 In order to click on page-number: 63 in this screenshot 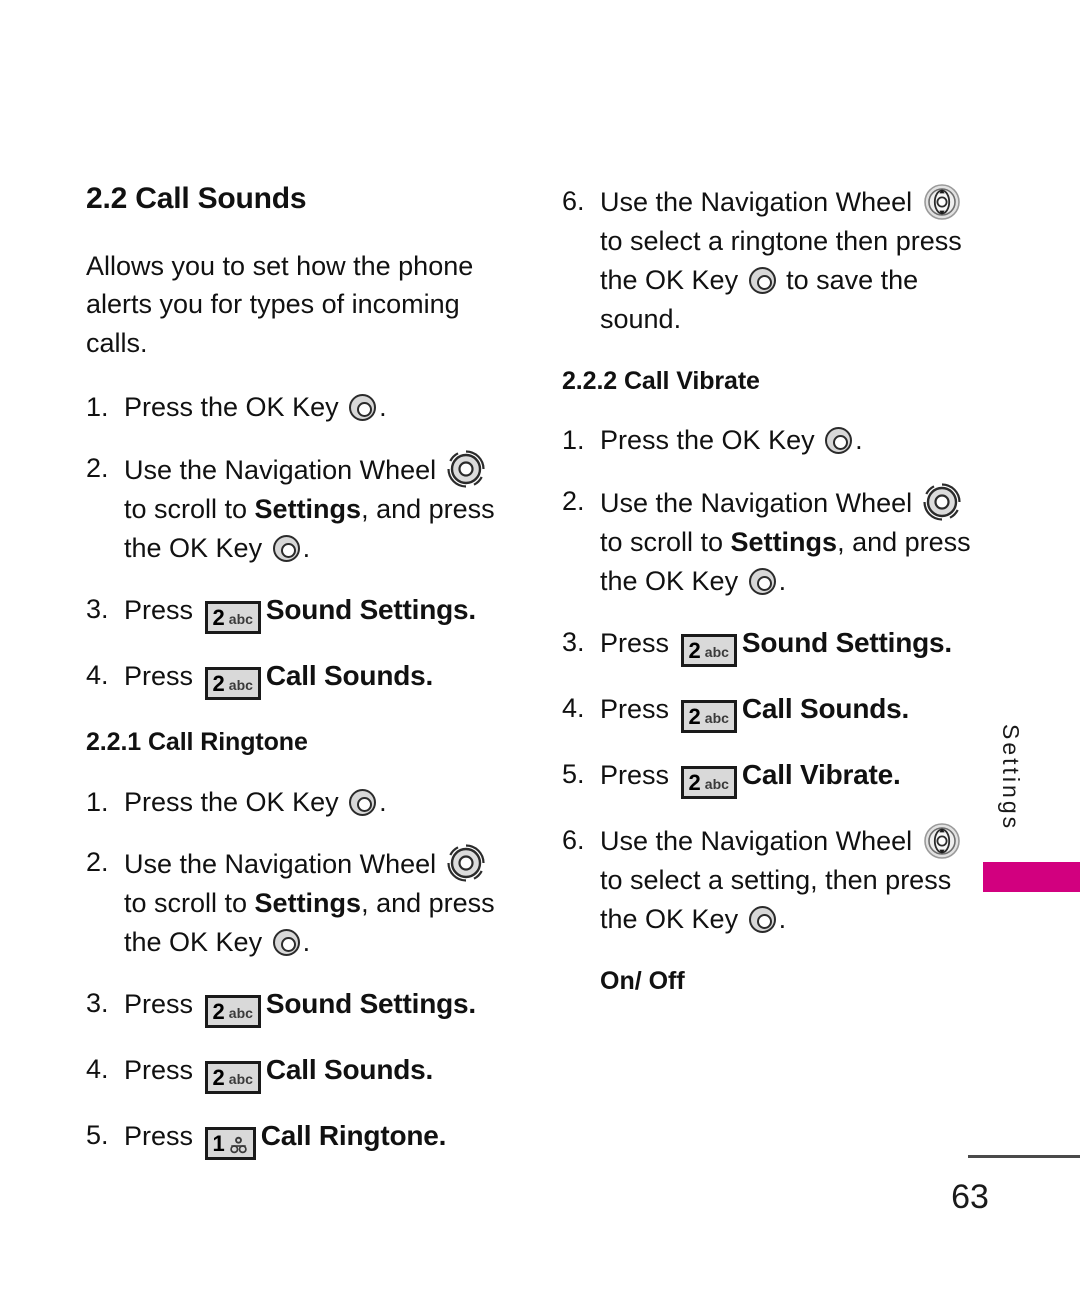, I will do `click(970, 1197)`.